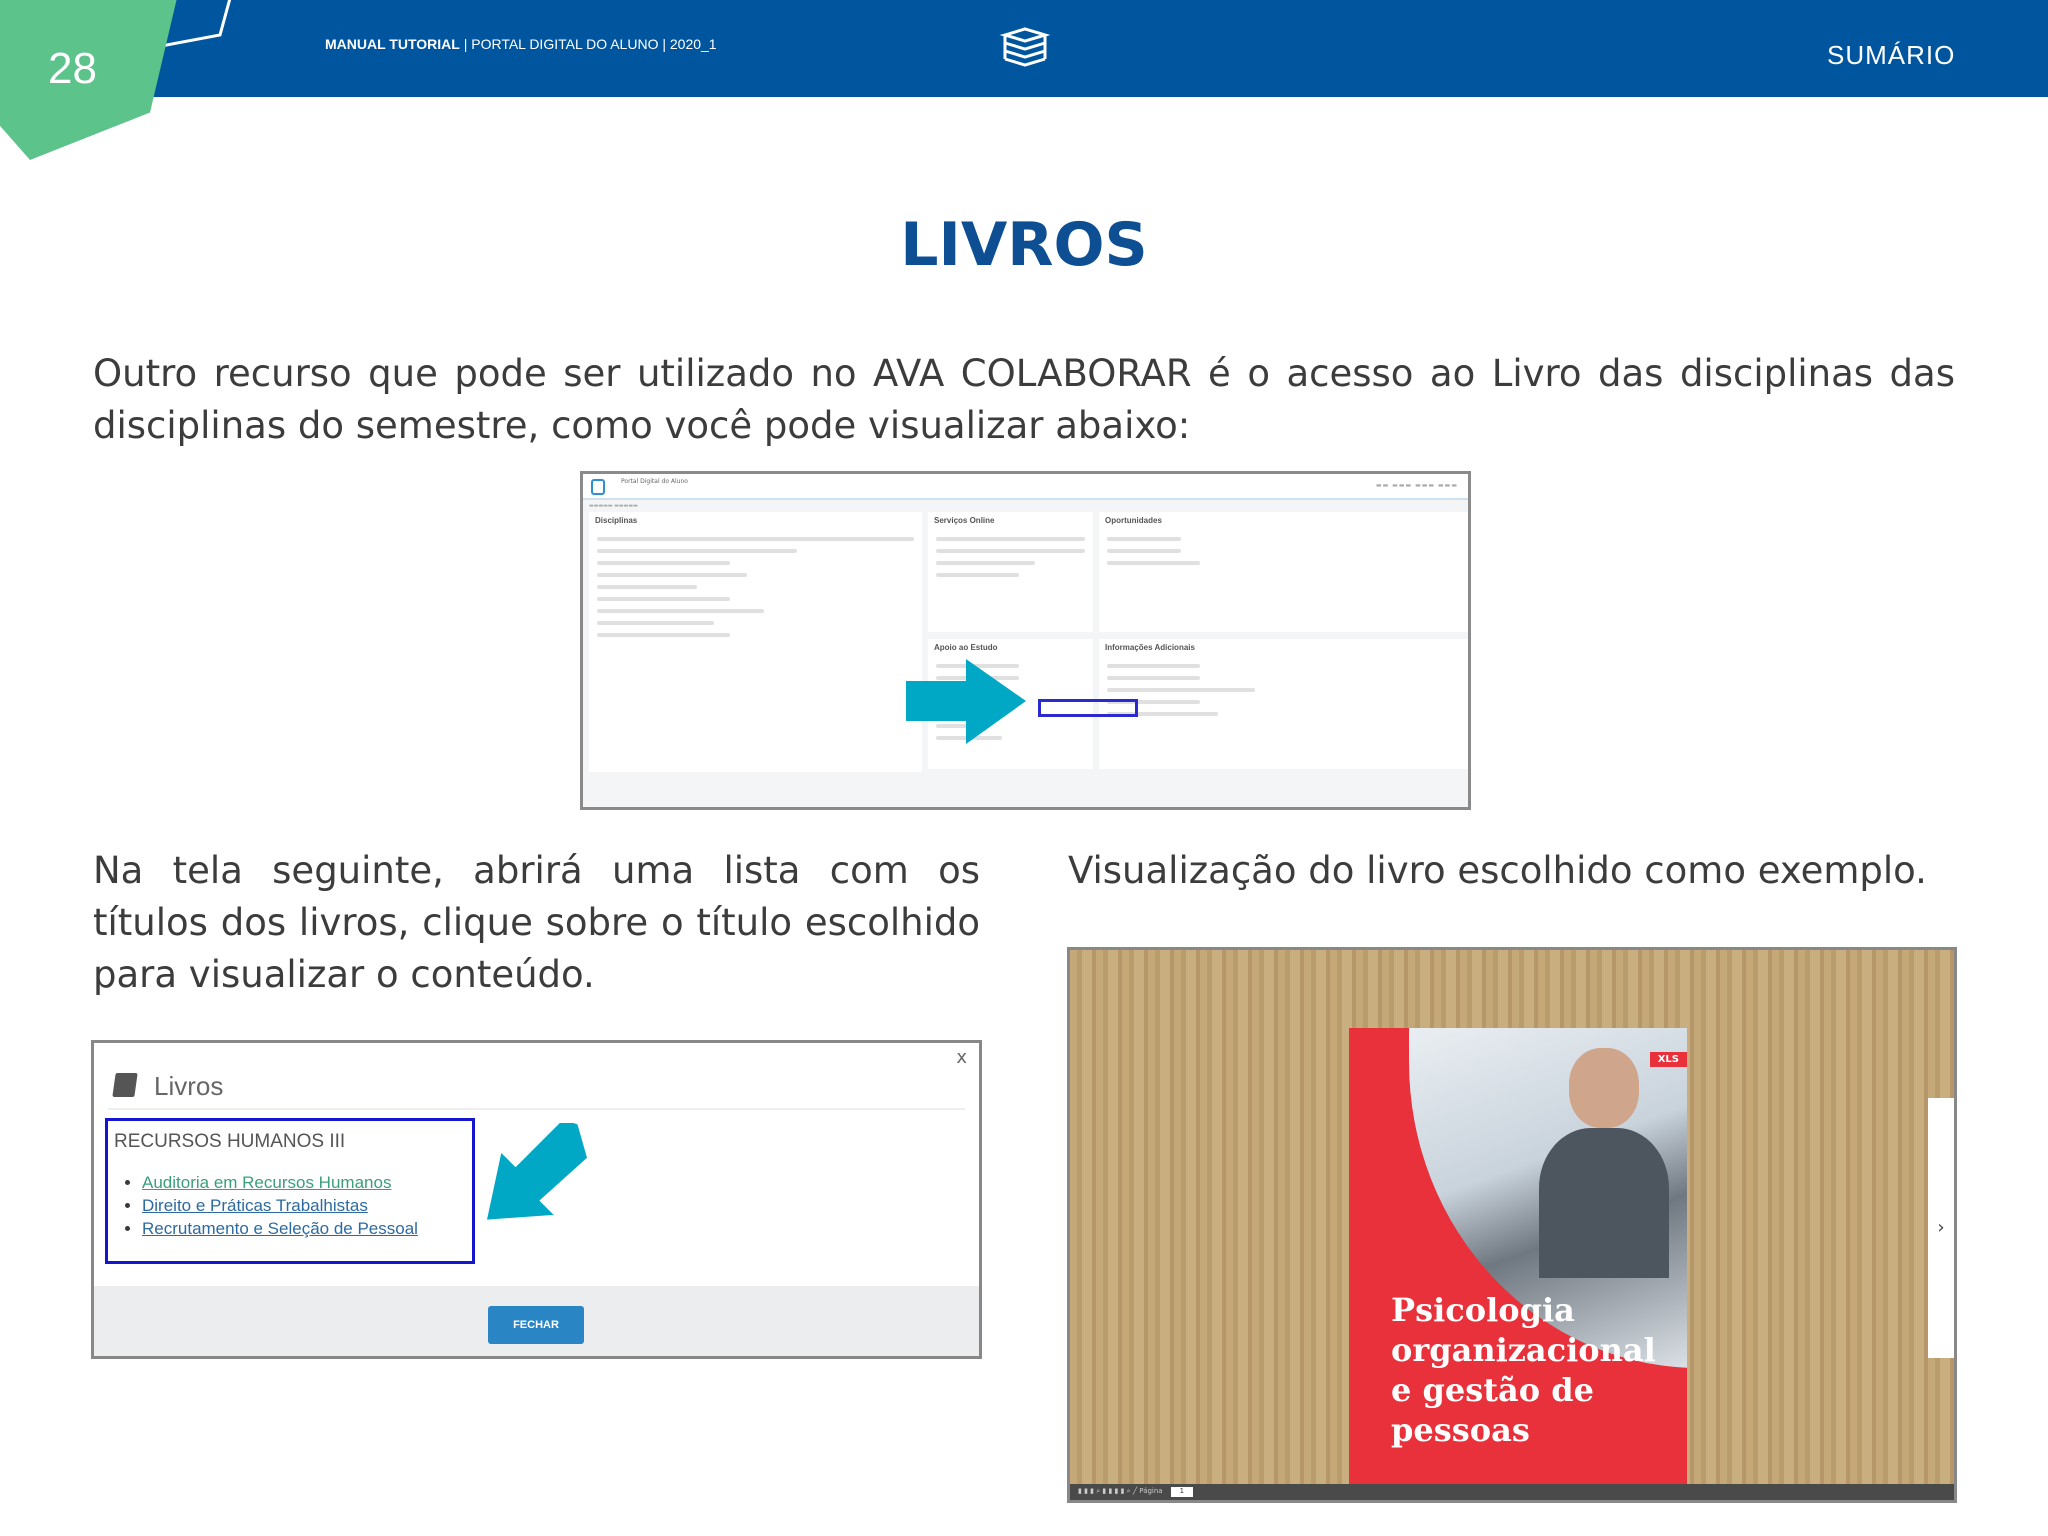  I want to click on viewer-toolbar: ▮ ▮ ▮ ⌕ ▮ ▮ ▮ ▮ ⌕ ╱ Página 1, so click(1512, 1492).